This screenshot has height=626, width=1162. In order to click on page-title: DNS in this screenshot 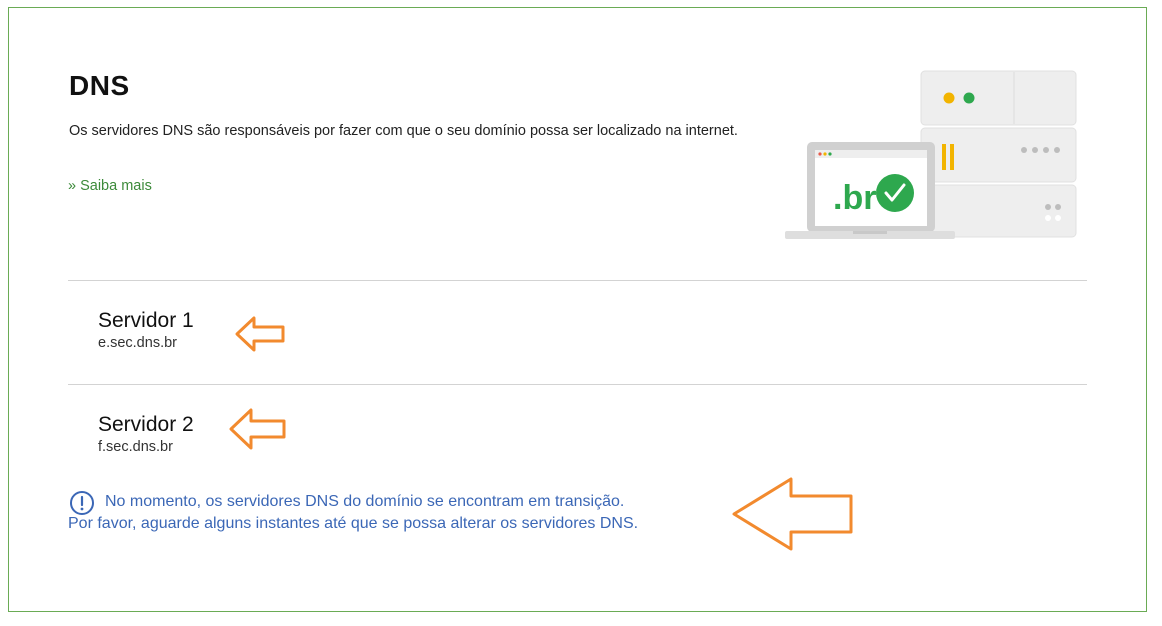, I will do `click(99, 85)`.